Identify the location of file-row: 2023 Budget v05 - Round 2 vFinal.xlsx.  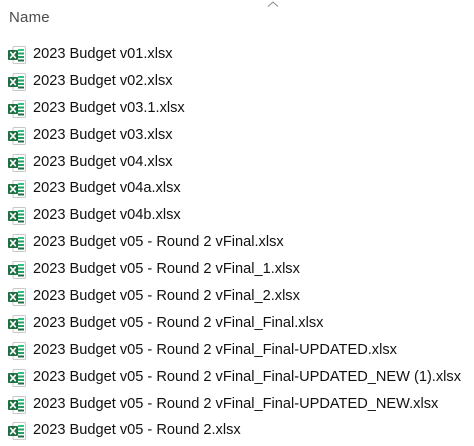
(237, 243).